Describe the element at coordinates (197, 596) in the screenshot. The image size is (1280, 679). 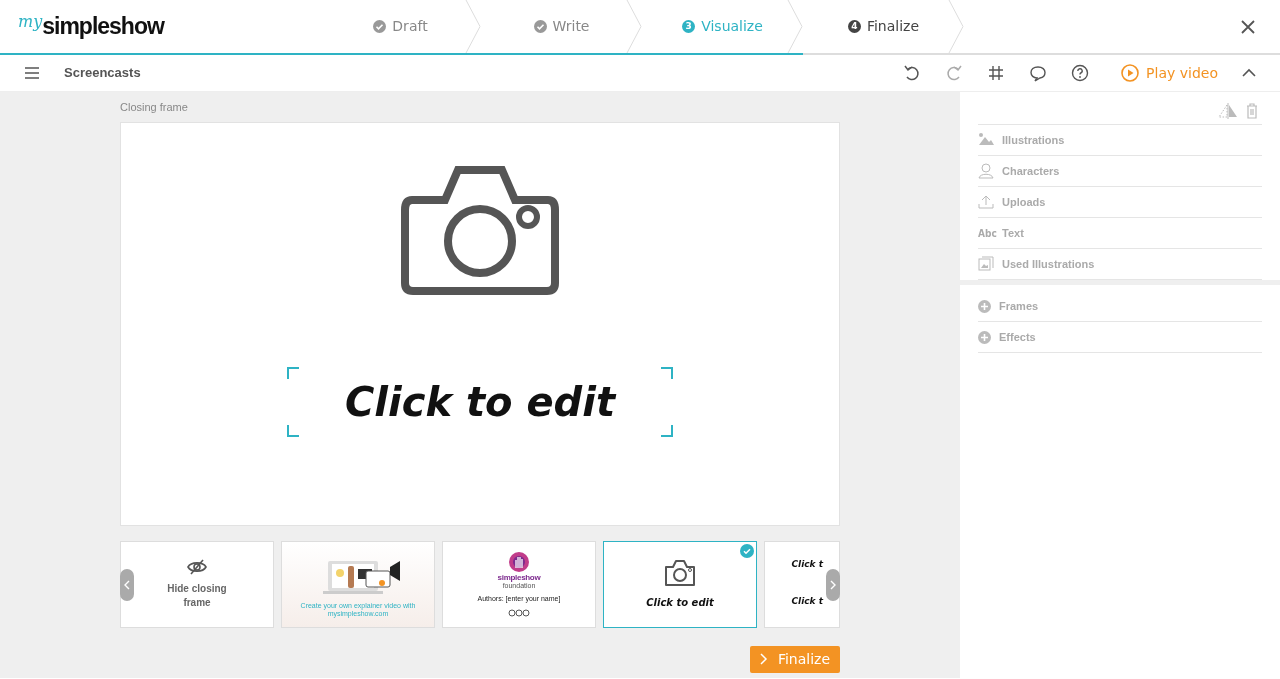
I see `thumbnail-label: Hide closing frame` at that location.